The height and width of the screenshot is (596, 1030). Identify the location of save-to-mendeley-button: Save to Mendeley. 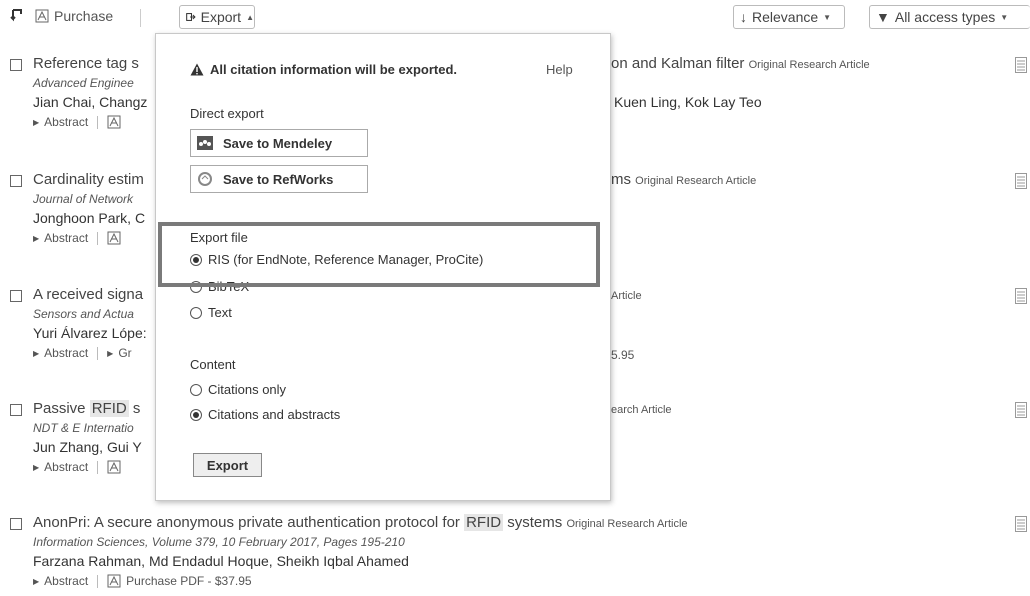
(279, 143).